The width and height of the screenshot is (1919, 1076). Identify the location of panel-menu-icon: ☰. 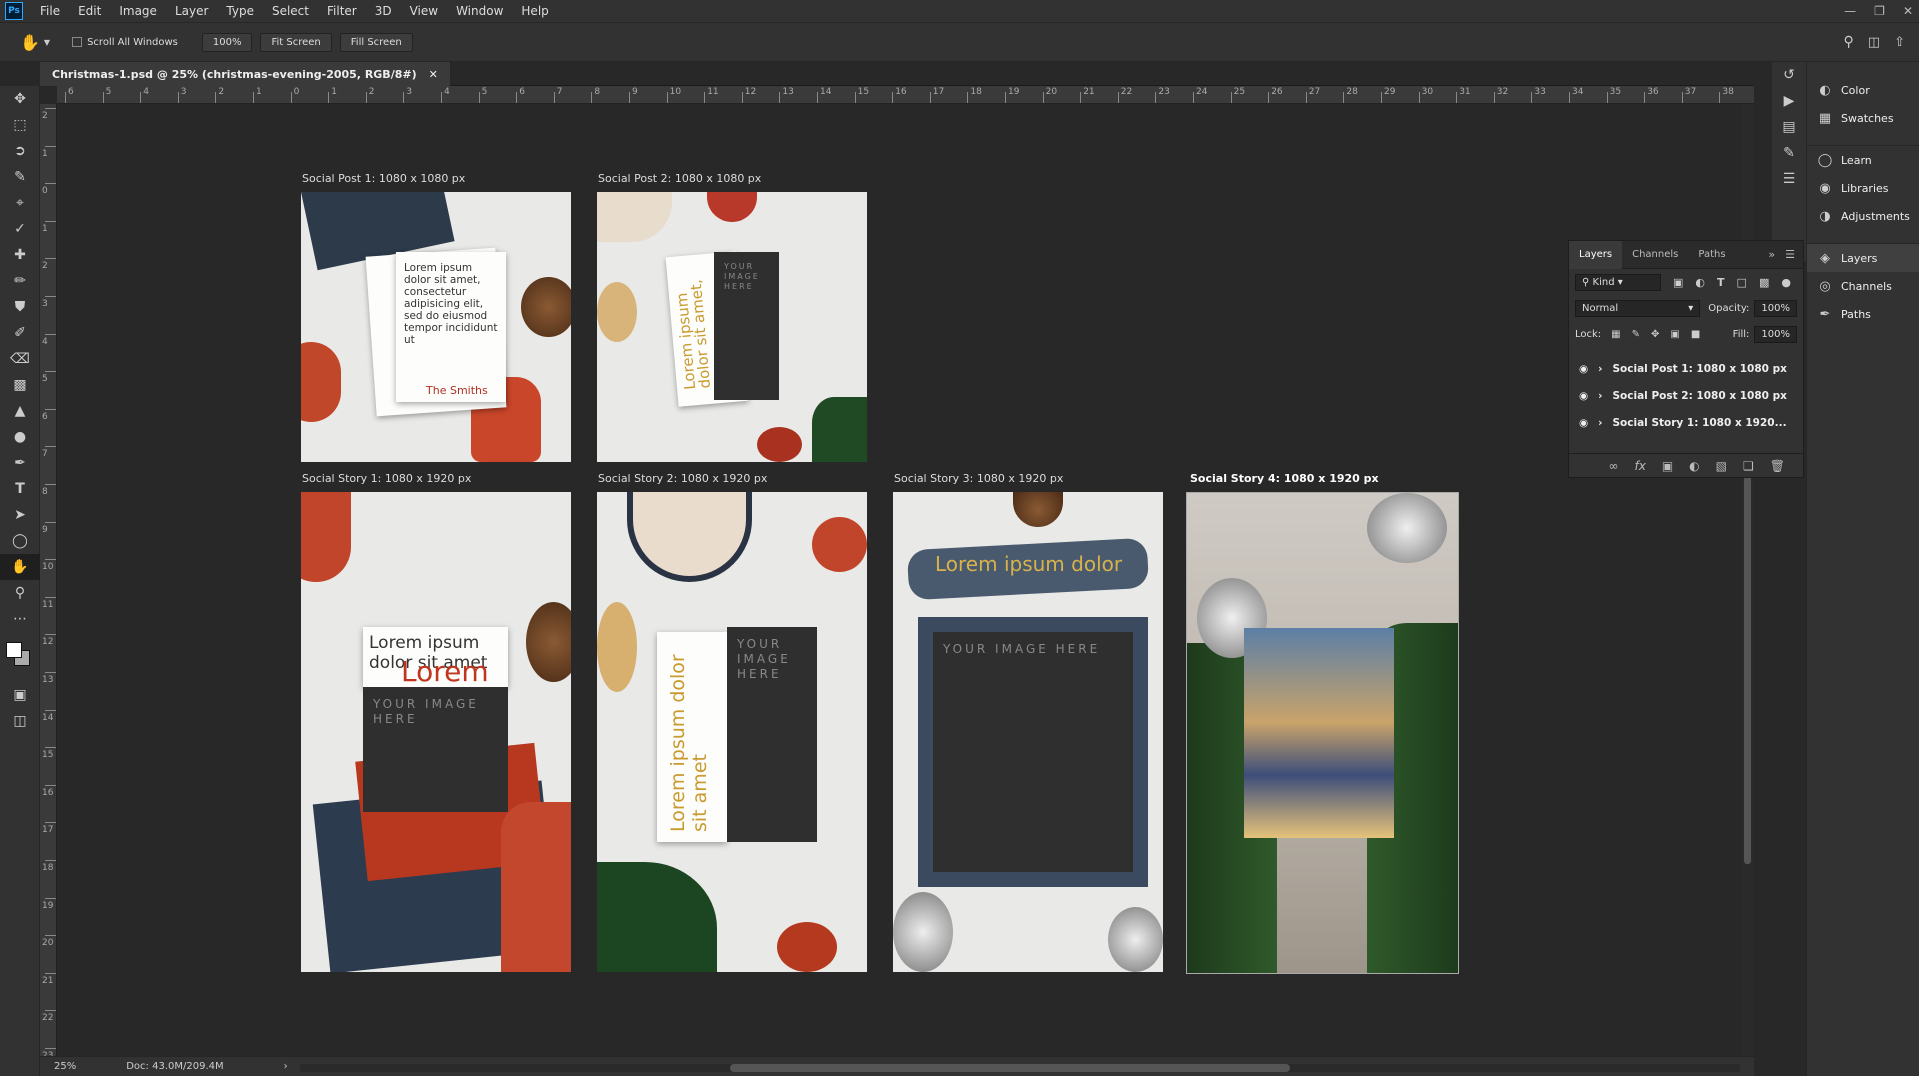
(1790, 254).